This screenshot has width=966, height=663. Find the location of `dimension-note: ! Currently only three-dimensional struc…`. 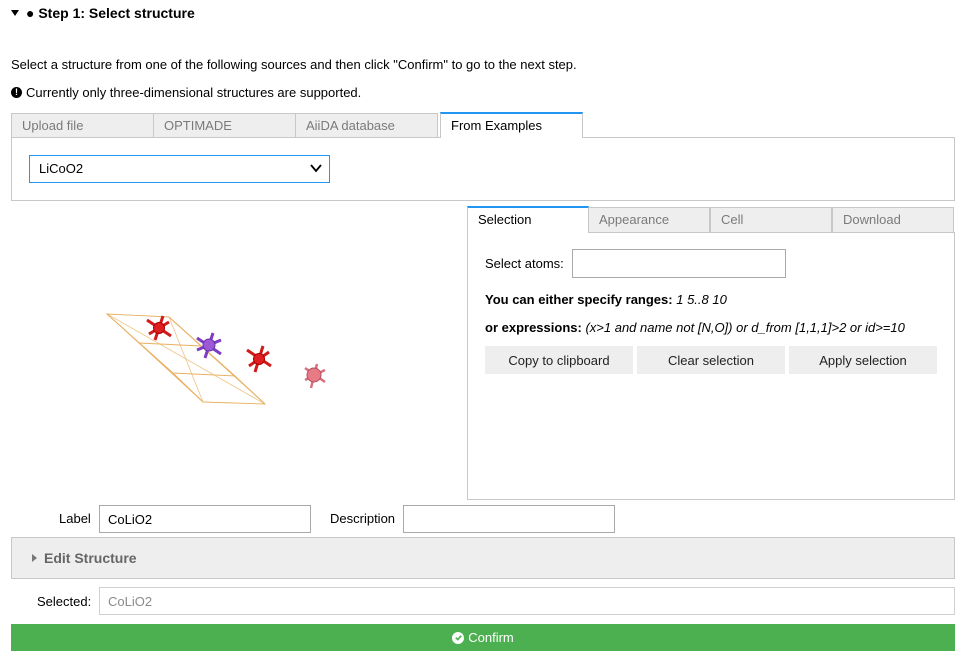

dimension-note: ! Currently only three-dimensional struc… is located at coordinates (186, 92).